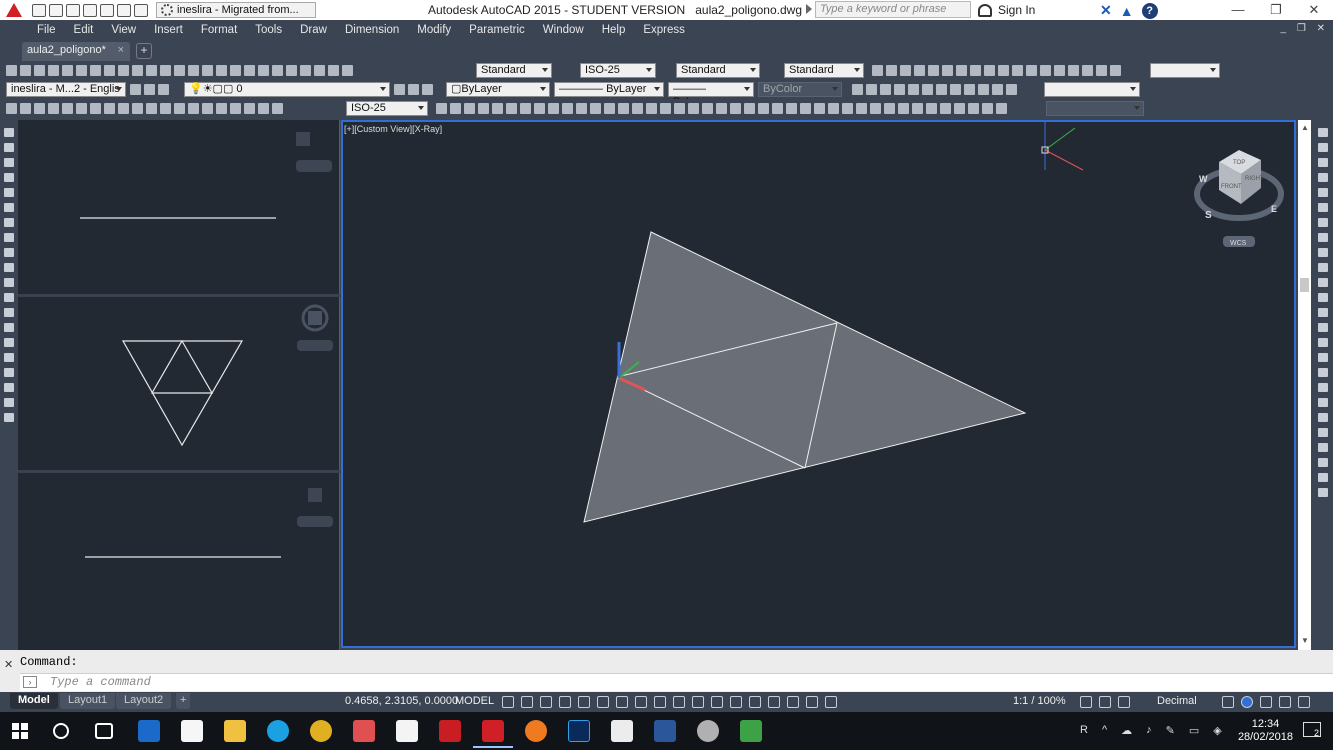 Image resolution: width=1333 pixels, height=750 pixels. What do you see at coordinates (718, 70) in the screenshot?
I see `table-style-select: Standard` at bounding box center [718, 70].